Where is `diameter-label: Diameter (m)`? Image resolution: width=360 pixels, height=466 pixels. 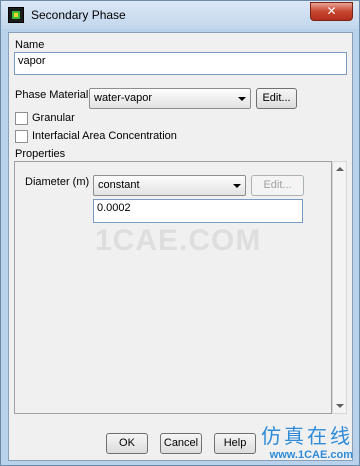 diameter-label: Diameter (m) is located at coordinates (57, 182).